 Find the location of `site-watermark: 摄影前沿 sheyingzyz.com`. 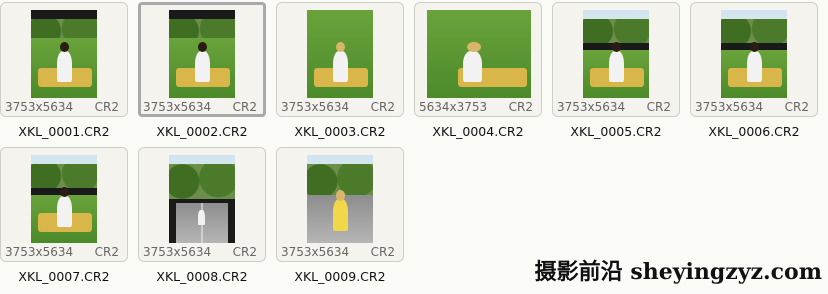

site-watermark: 摄影前沿 sheyingzyz.com is located at coordinates (678, 272).